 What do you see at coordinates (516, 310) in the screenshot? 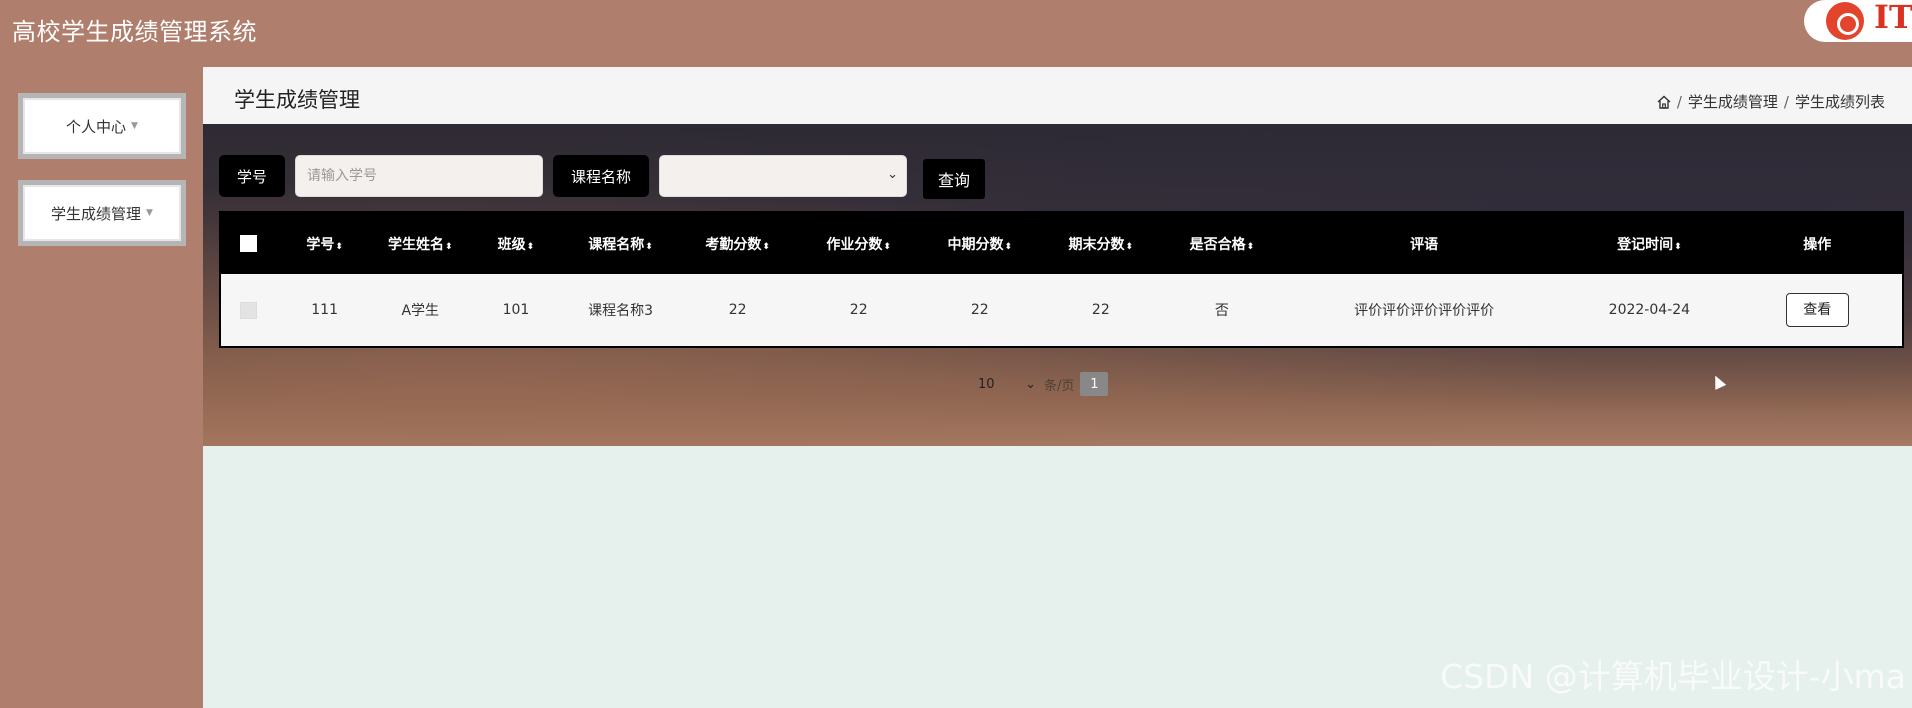
I see `cell-class: 101` at bounding box center [516, 310].